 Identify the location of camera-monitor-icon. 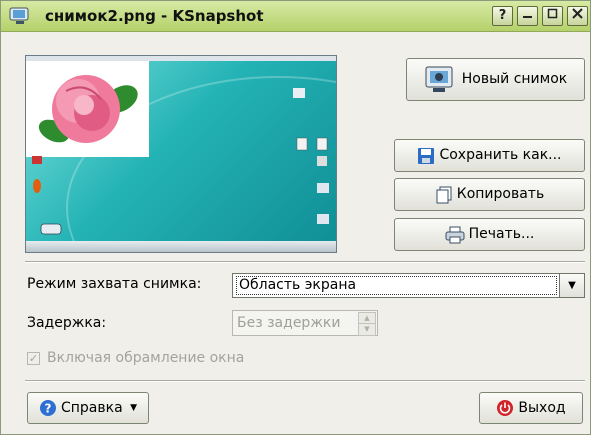
(439, 79).